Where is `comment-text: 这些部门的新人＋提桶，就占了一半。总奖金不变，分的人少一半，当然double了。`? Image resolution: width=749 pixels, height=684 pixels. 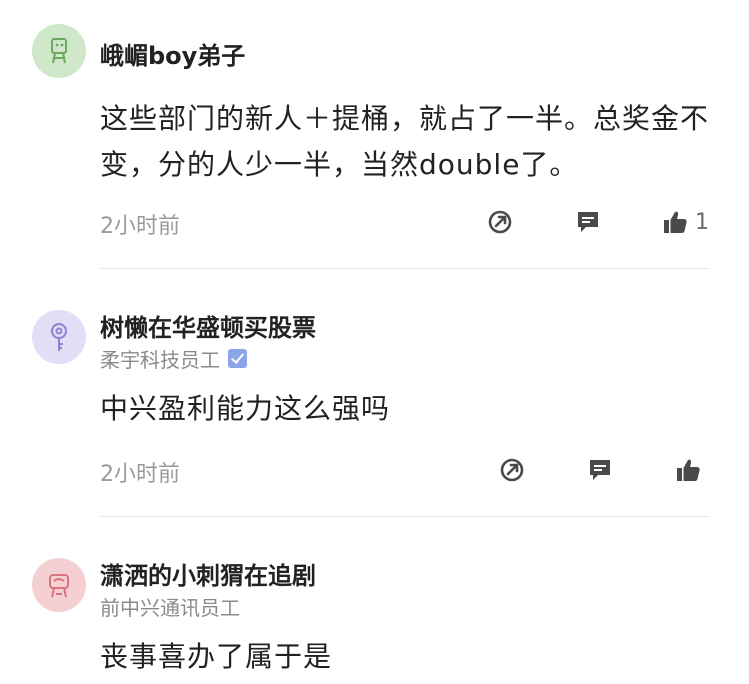
comment-text: 这些部门的新人＋提桶，就占了一半。总奖金不变，分的人少一半，当然double了。 is located at coordinates (405, 141).